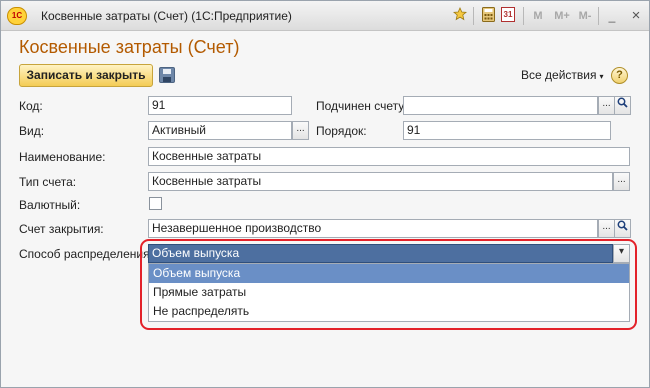 The image size is (650, 388). I want to click on type-label: Вид:, so click(32, 131).